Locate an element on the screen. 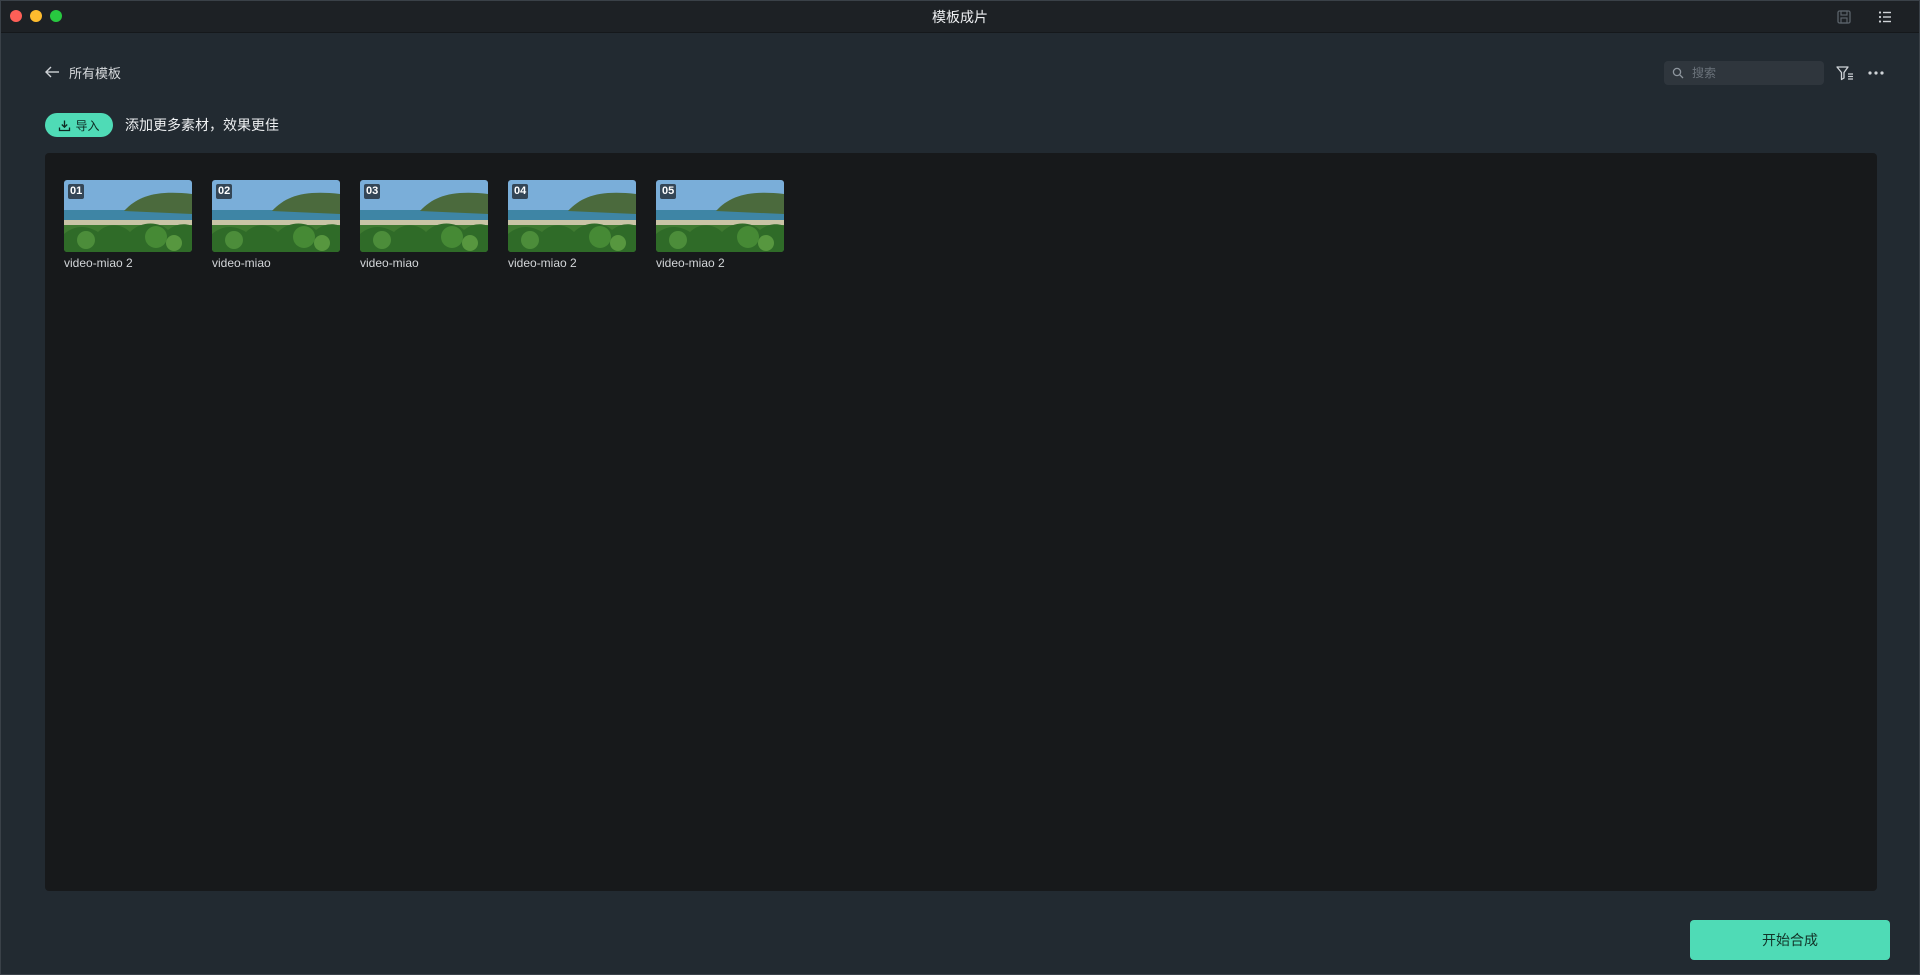 The width and height of the screenshot is (1920, 975). clip-item: 04 video-miao 2 is located at coordinates (572, 225).